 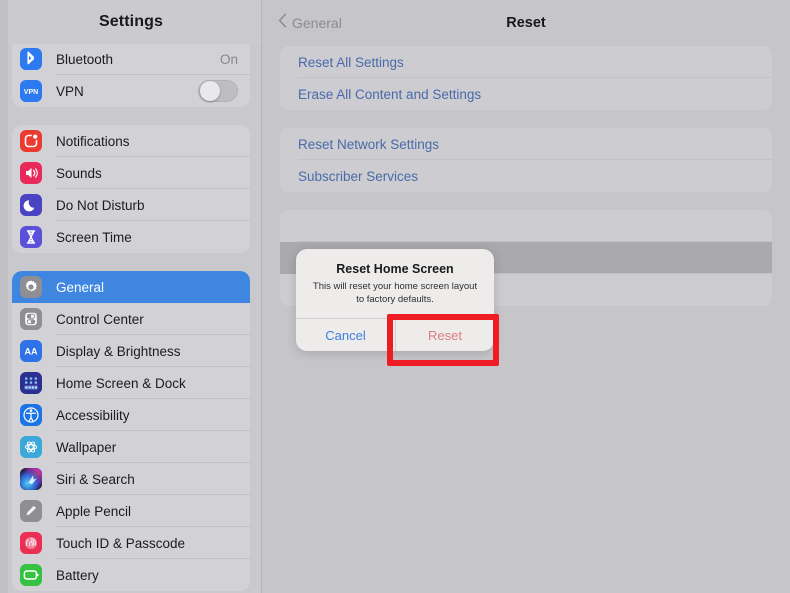 I want to click on sidebar-item-label: Home Screen & Dock, so click(x=121, y=383).